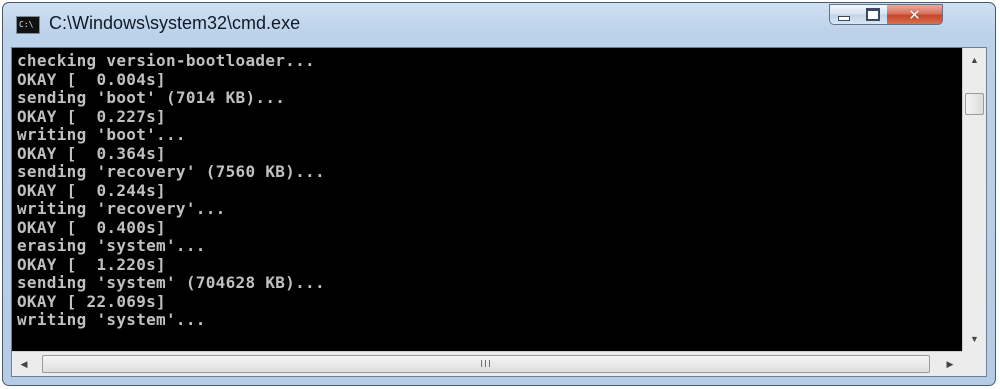 This screenshot has width=1000, height=389. I want to click on console-line: OKAY [ 0.364s], so click(91, 153).